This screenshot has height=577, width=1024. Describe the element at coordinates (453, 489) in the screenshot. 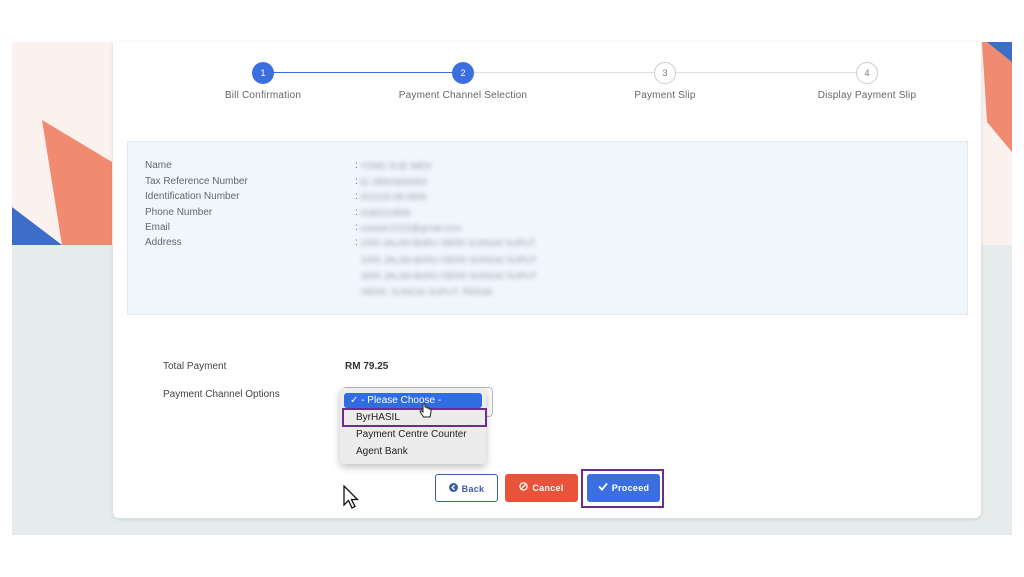

I see `back-arrow-icon` at that location.